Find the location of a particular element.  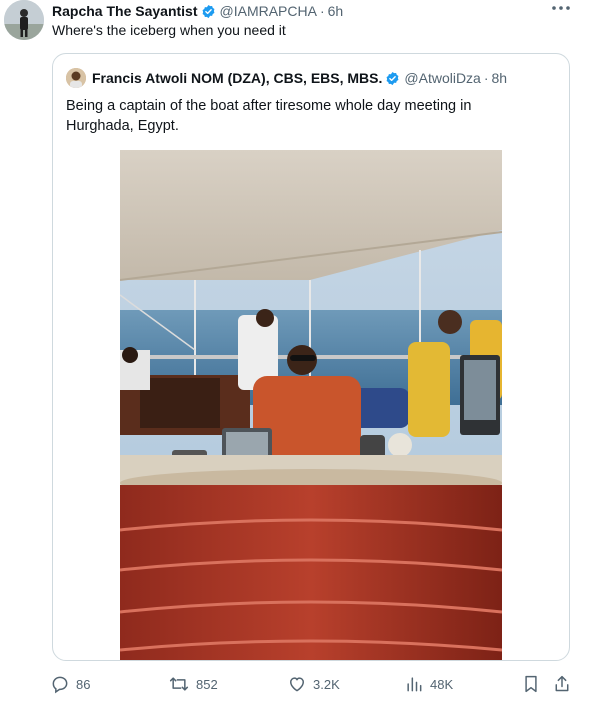

views-count: 48K is located at coordinates (442, 684).